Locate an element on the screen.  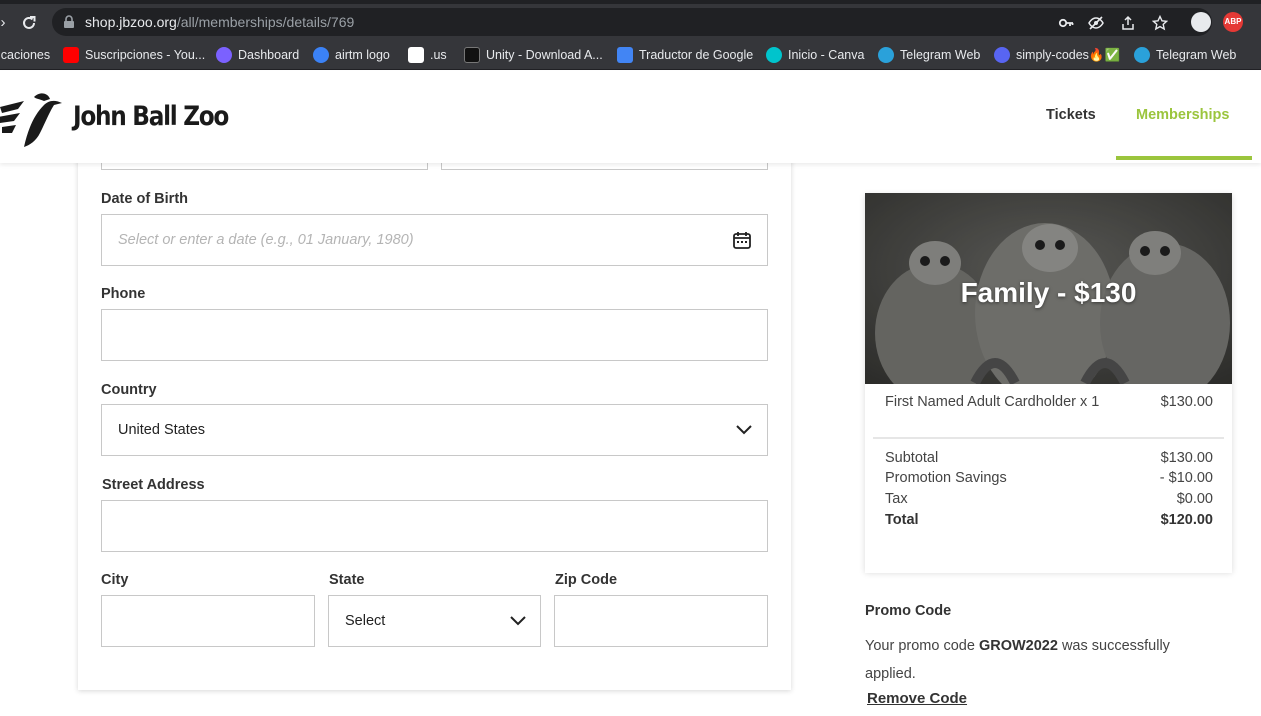
promo-code-title: Promo Code is located at coordinates (908, 611).